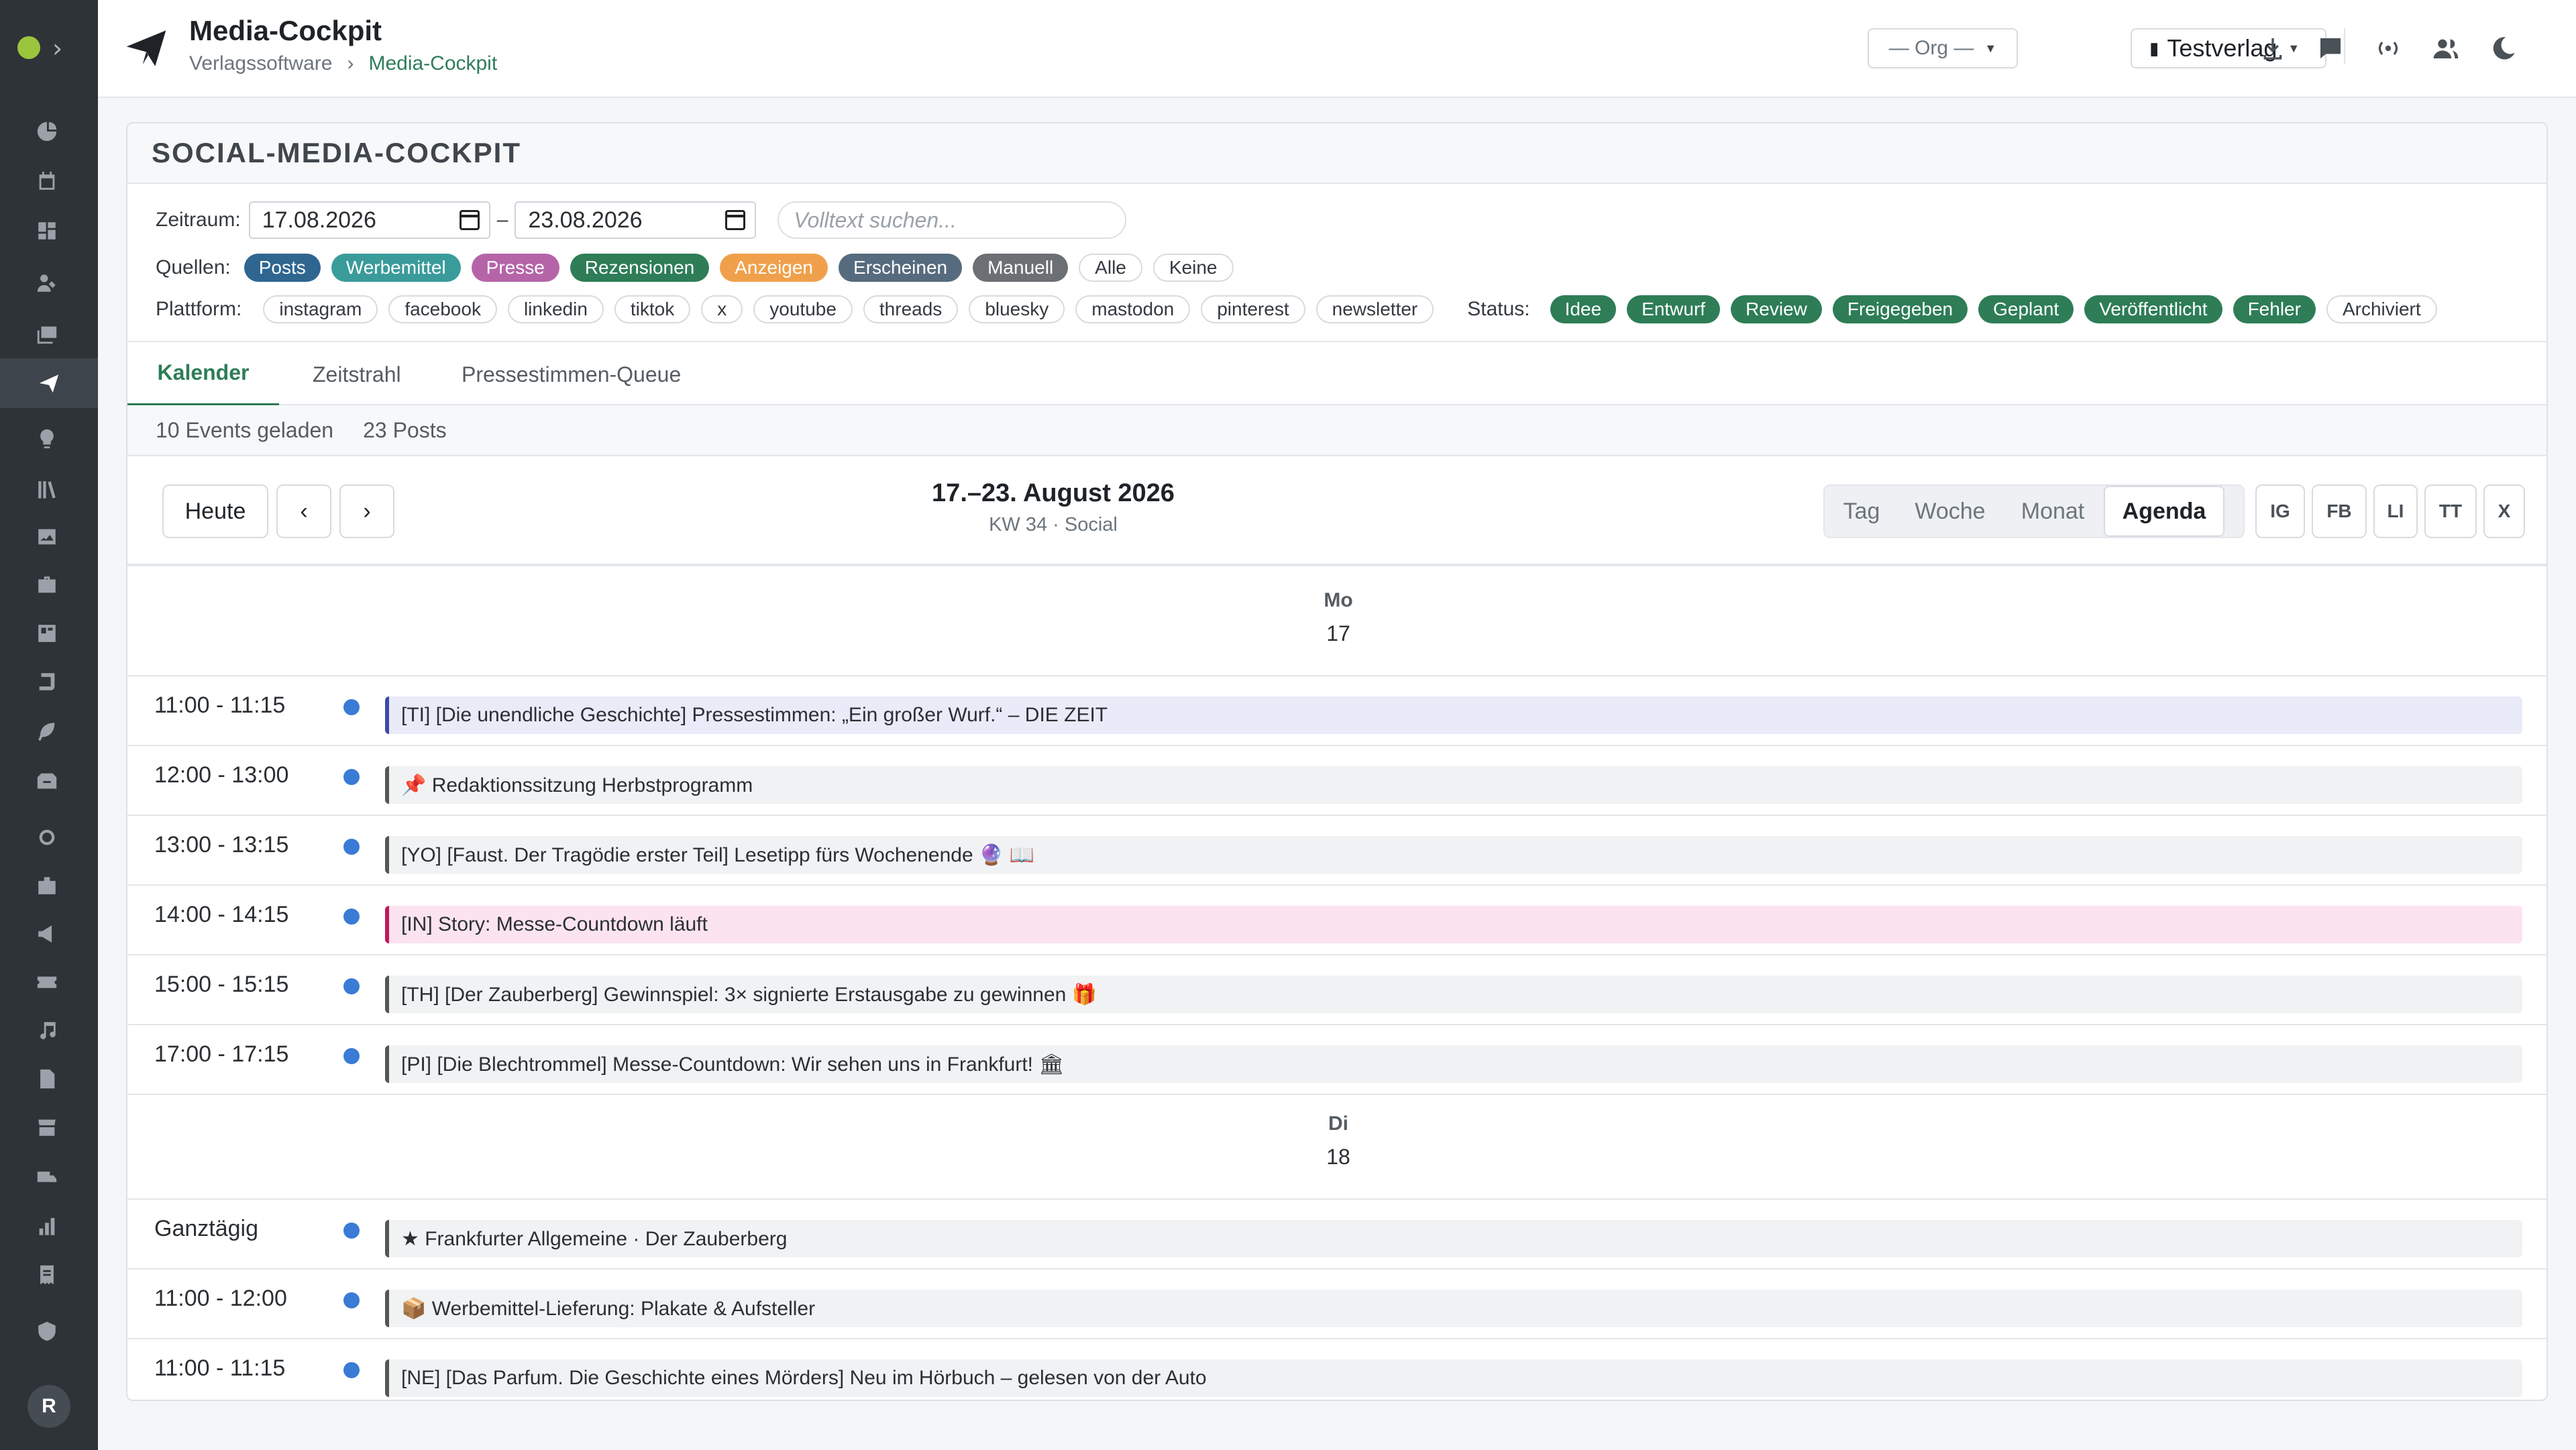  I want to click on dashboard-icon, so click(47, 131).